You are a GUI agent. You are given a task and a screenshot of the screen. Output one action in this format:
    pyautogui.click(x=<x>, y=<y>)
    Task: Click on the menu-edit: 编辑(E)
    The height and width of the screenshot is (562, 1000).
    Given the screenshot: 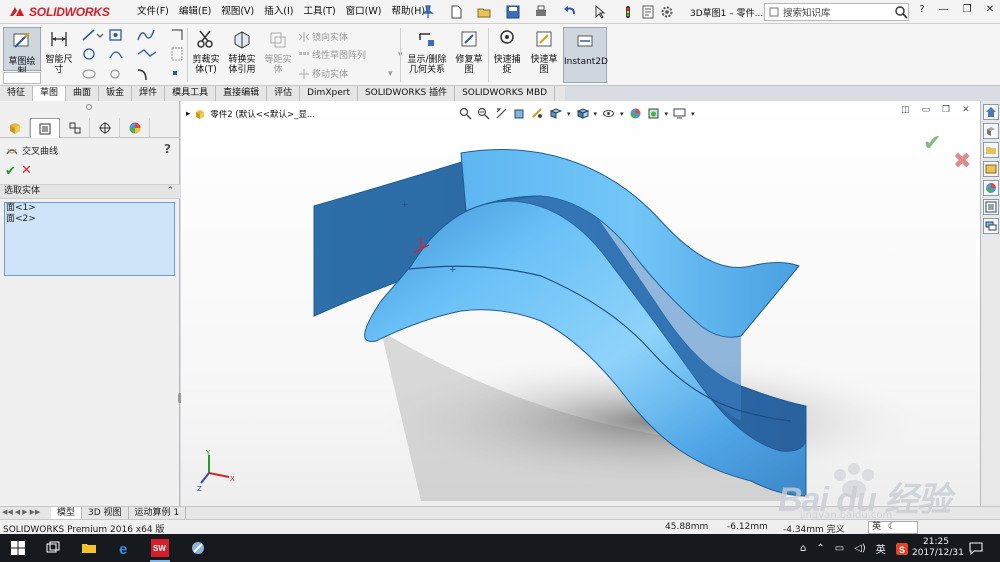 What is the action you would take?
    pyautogui.click(x=195, y=12)
    